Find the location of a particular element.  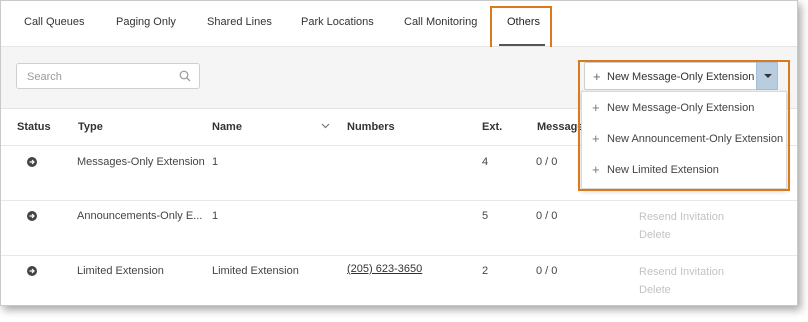

tab-park-locations: Park Locations is located at coordinates (337, 22).